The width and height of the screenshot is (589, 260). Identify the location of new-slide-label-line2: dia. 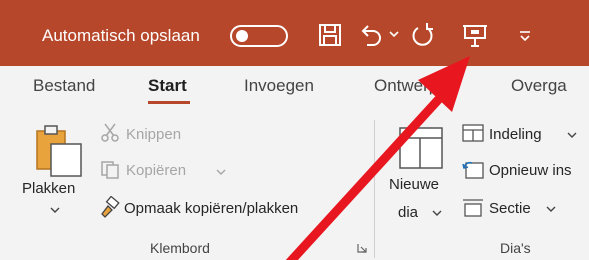
(408, 212).